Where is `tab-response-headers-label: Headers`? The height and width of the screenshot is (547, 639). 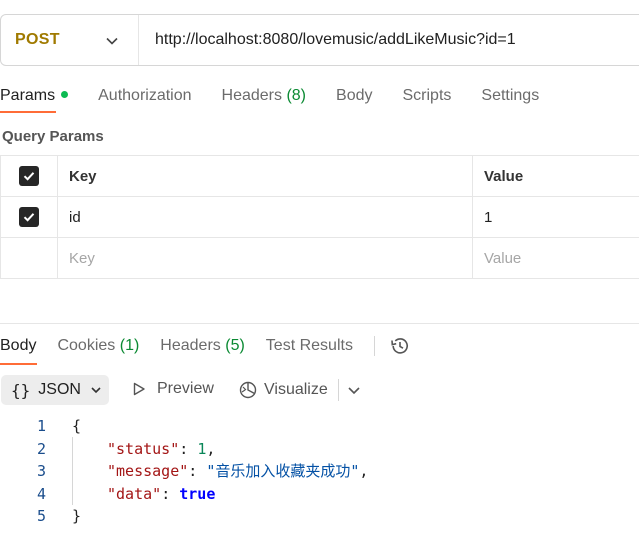
tab-response-headers-label: Headers is located at coordinates (190, 345).